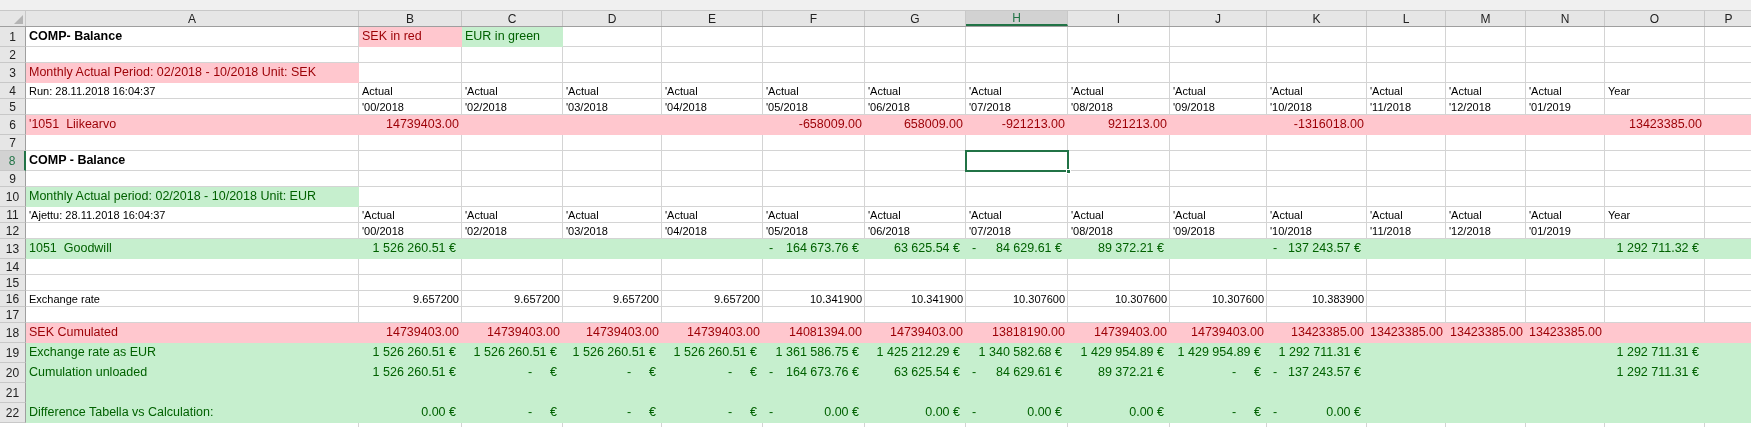  I want to click on table-cell-text: '10/2018, so click(1291, 107).